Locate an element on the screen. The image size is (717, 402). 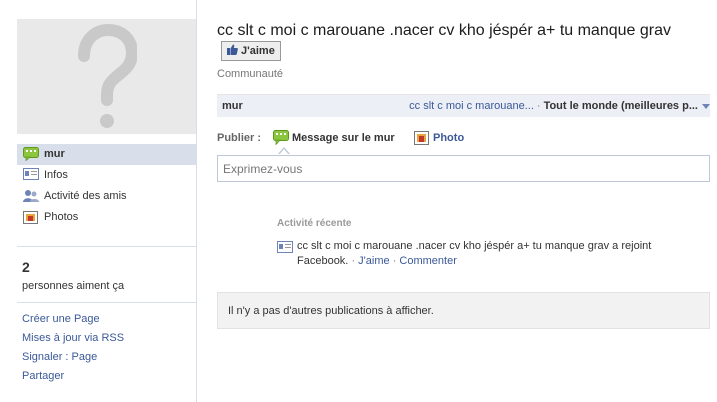
rss-updates-link: Mises à jour via RSS is located at coordinates (73, 338).